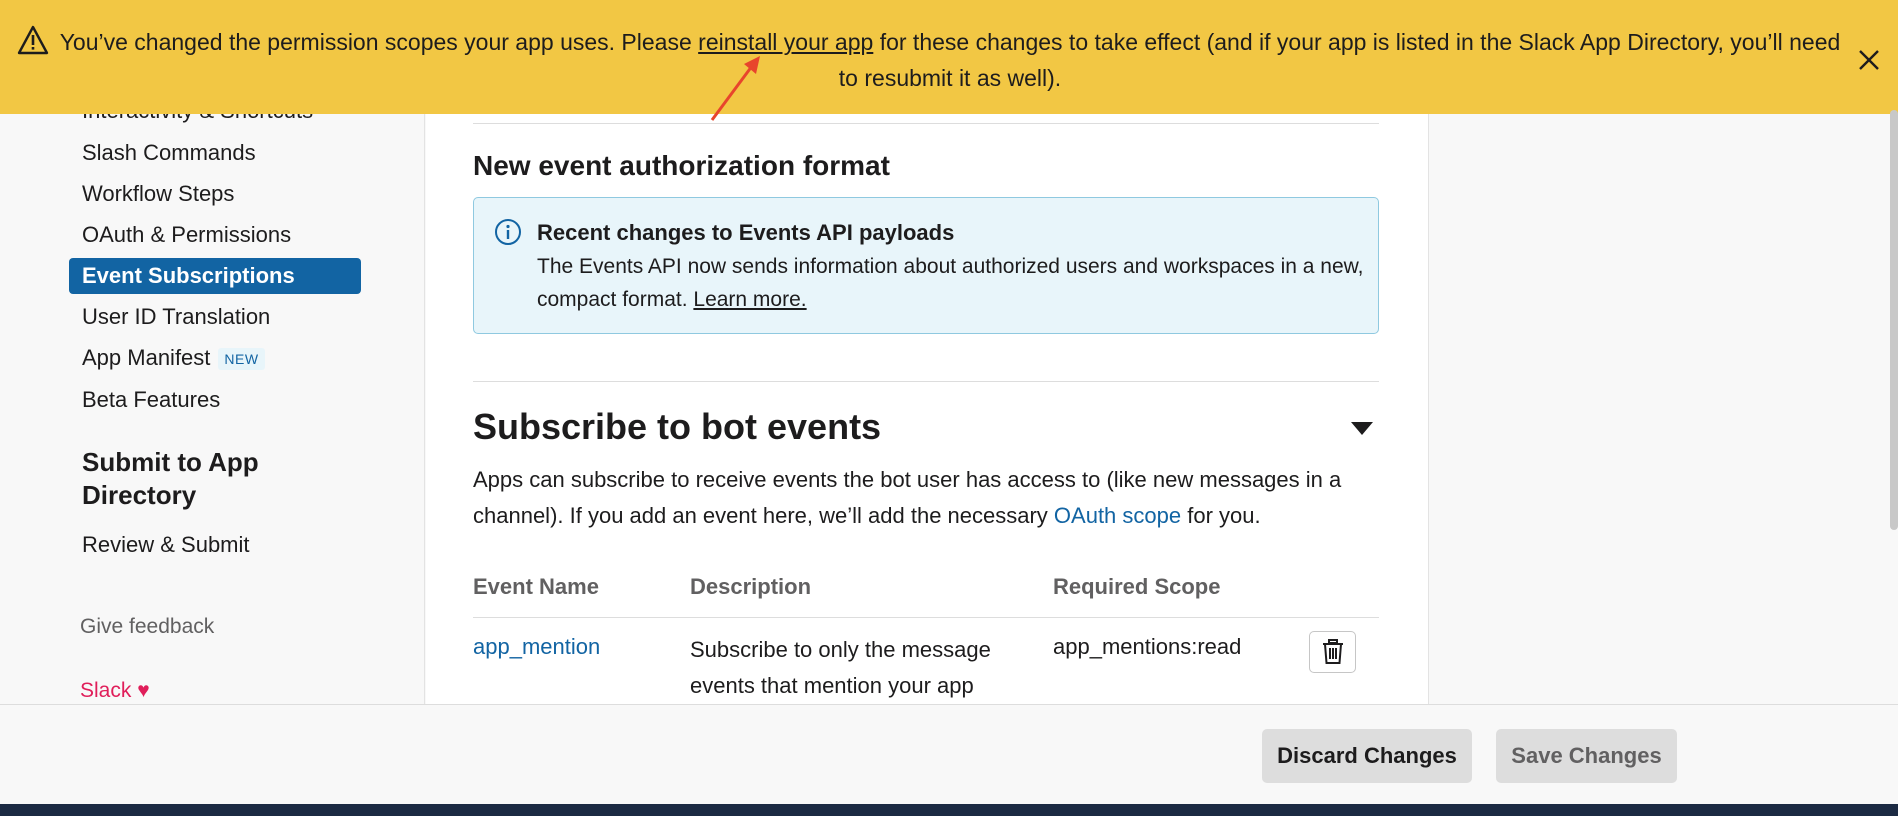 This screenshot has height=816, width=1898. What do you see at coordinates (746, 232) in the screenshot?
I see `info-title: Recent changes to Events API payloads` at bounding box center [746, 232].